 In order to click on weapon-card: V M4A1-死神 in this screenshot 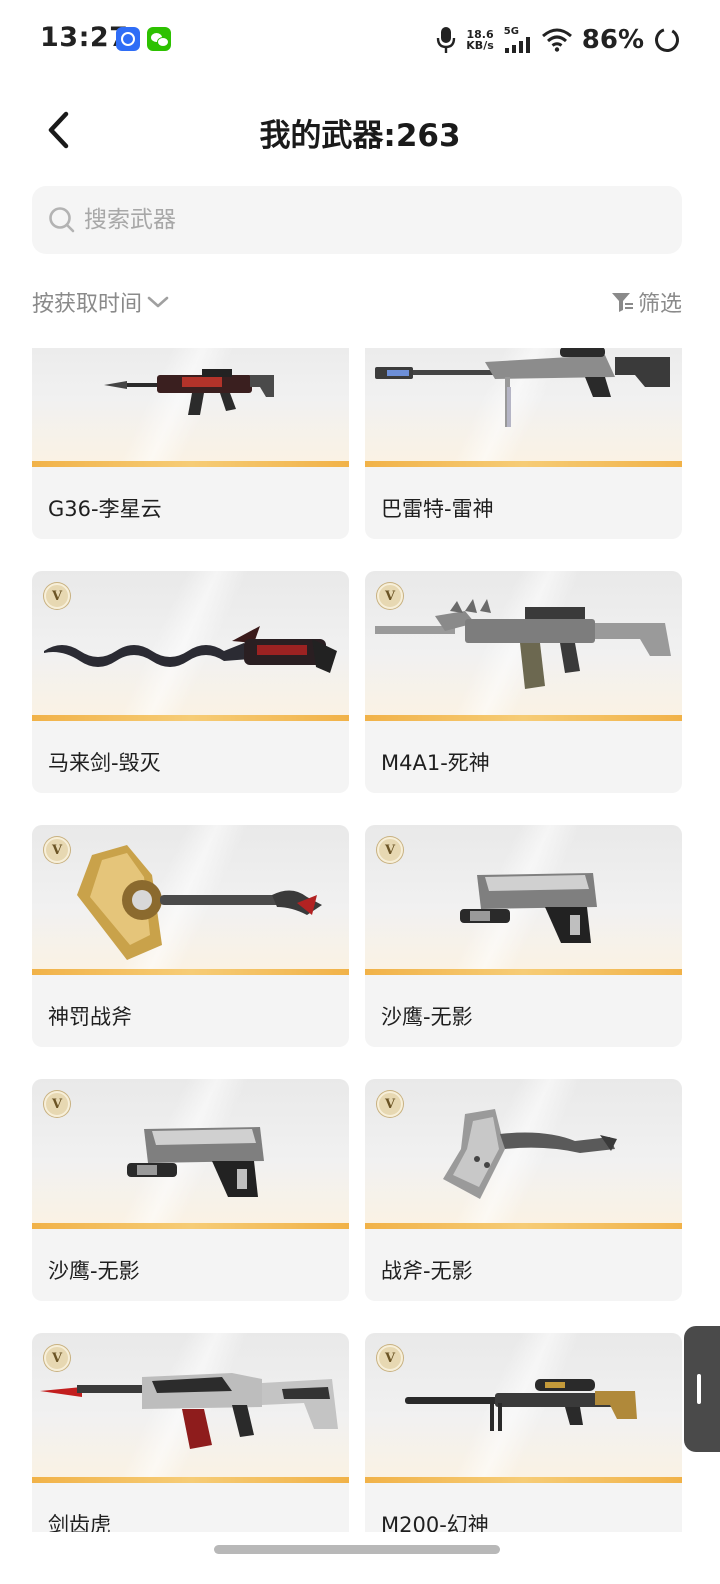, I will do `click(523, 682)`.